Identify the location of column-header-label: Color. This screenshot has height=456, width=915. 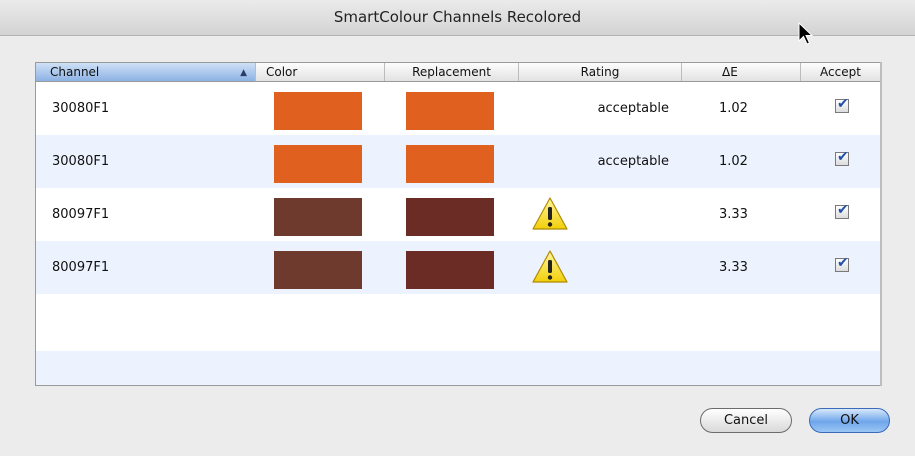
(282, 72).